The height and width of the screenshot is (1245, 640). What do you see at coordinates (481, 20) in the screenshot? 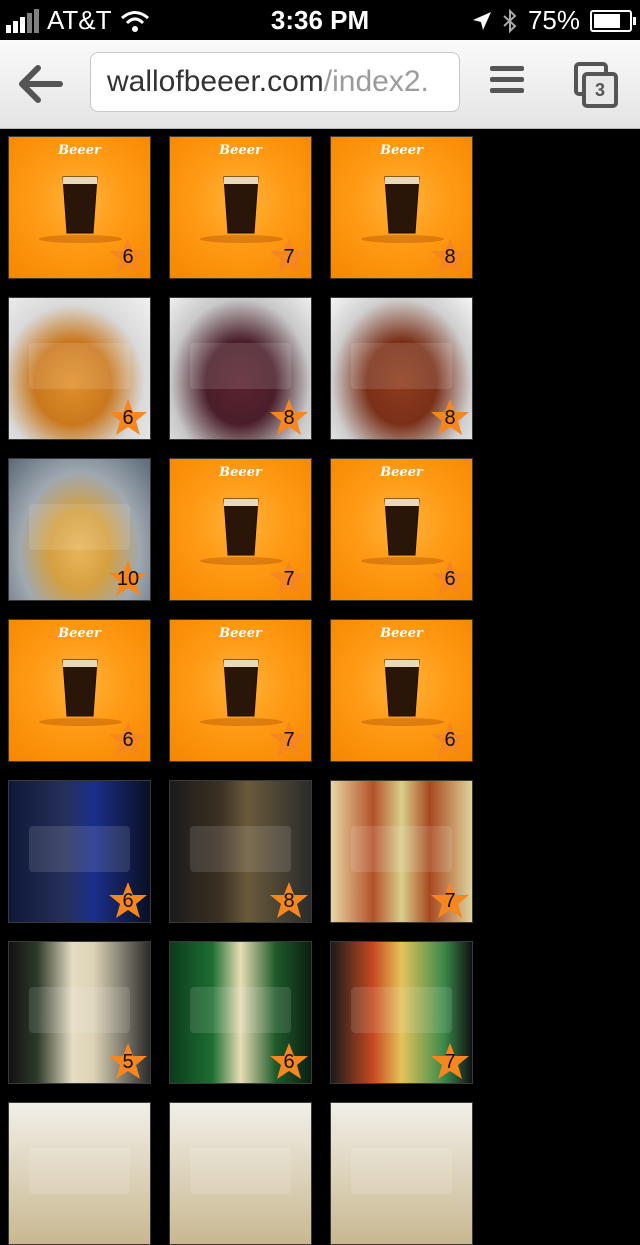
I see `location-arrow-icon` at bounding box center [481, 20].